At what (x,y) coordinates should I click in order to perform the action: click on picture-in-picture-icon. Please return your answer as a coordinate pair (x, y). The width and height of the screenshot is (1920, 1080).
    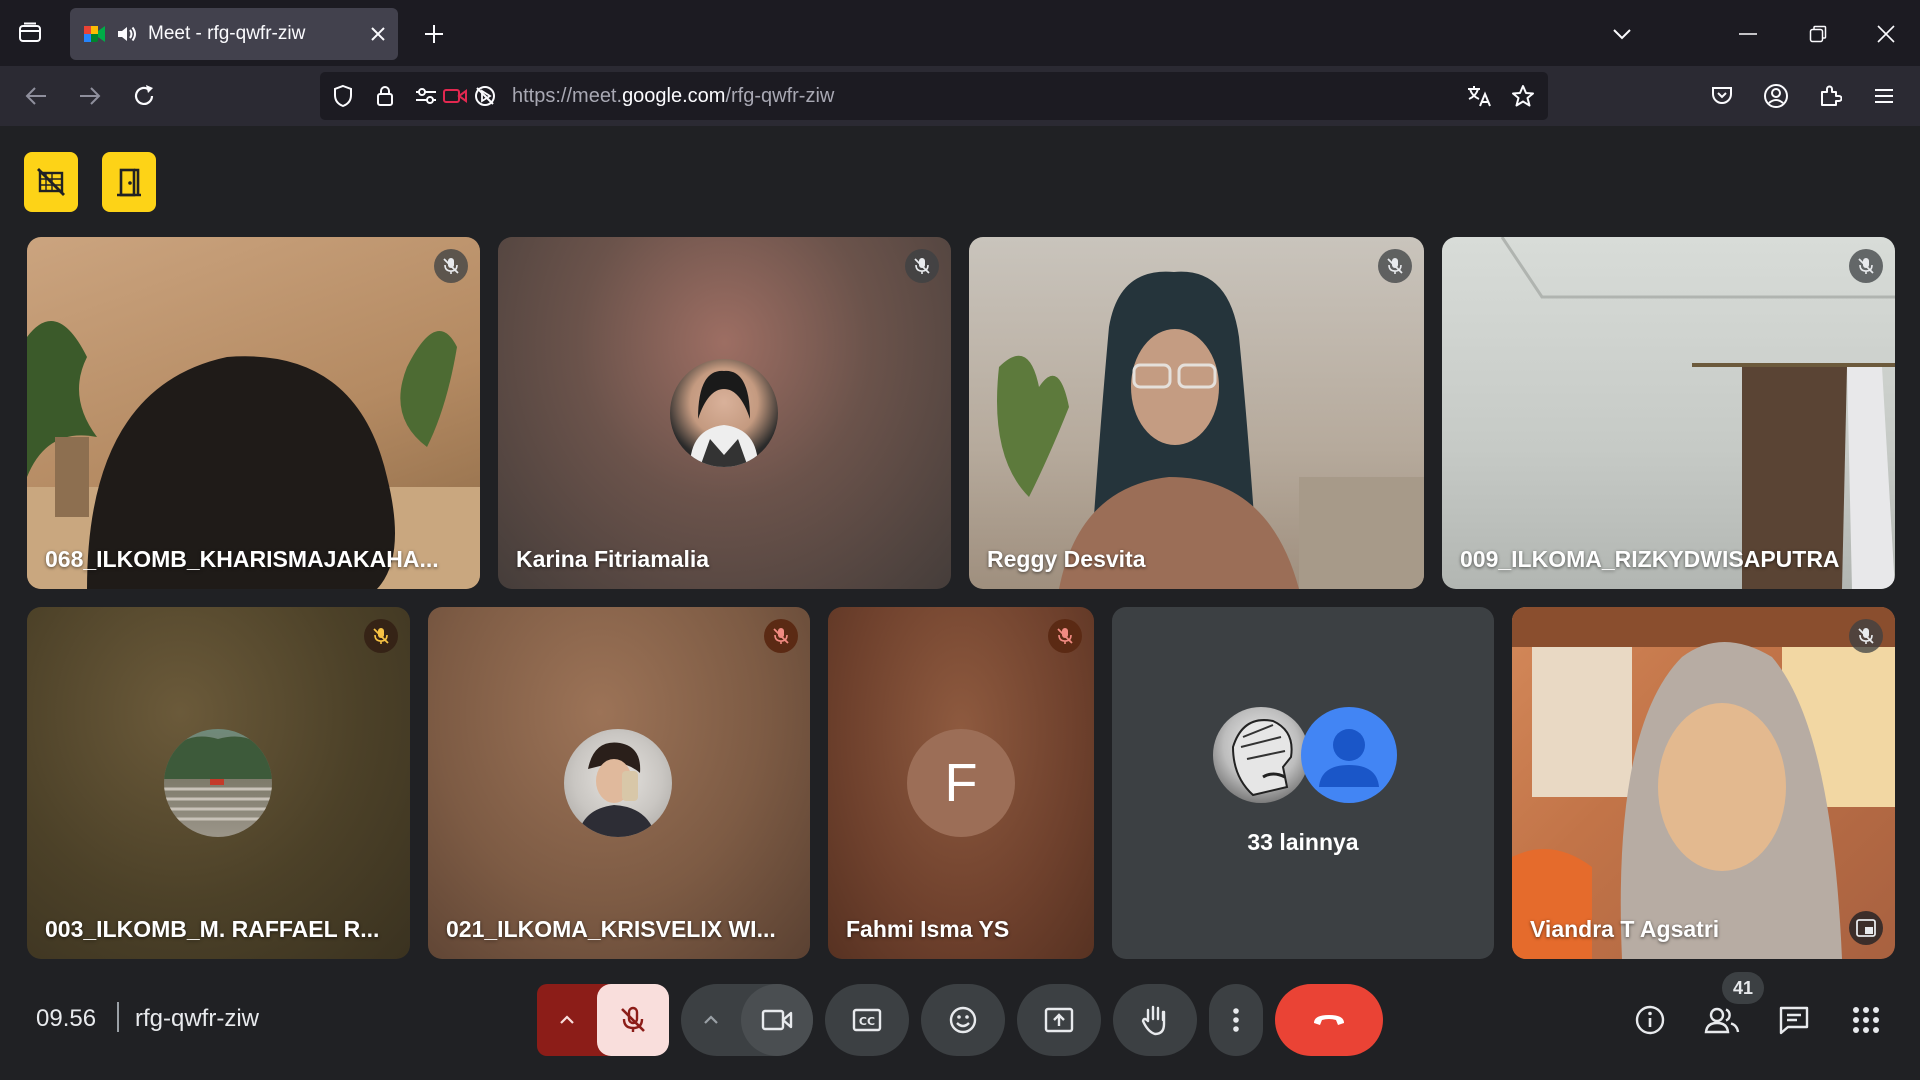
    Looking at the image, I should click on (1866, 928).